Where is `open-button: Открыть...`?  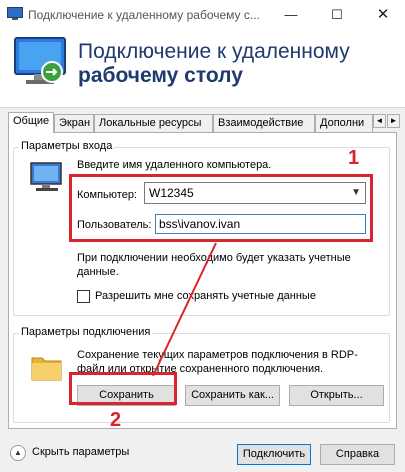
open-button: Открыть... is located at coordinates (336, 395).